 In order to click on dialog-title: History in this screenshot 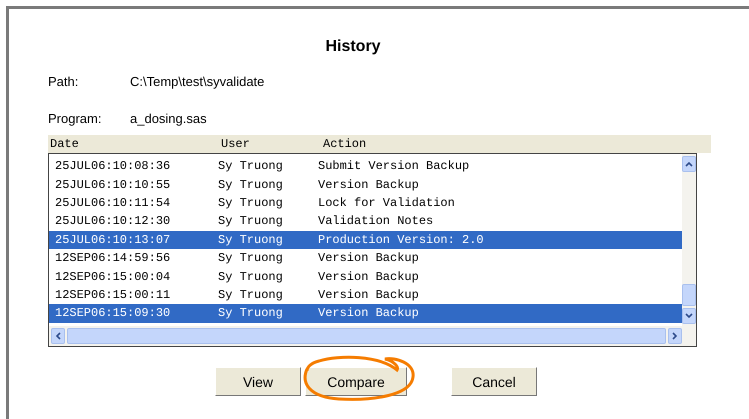, I will do `click(353, 47)`.